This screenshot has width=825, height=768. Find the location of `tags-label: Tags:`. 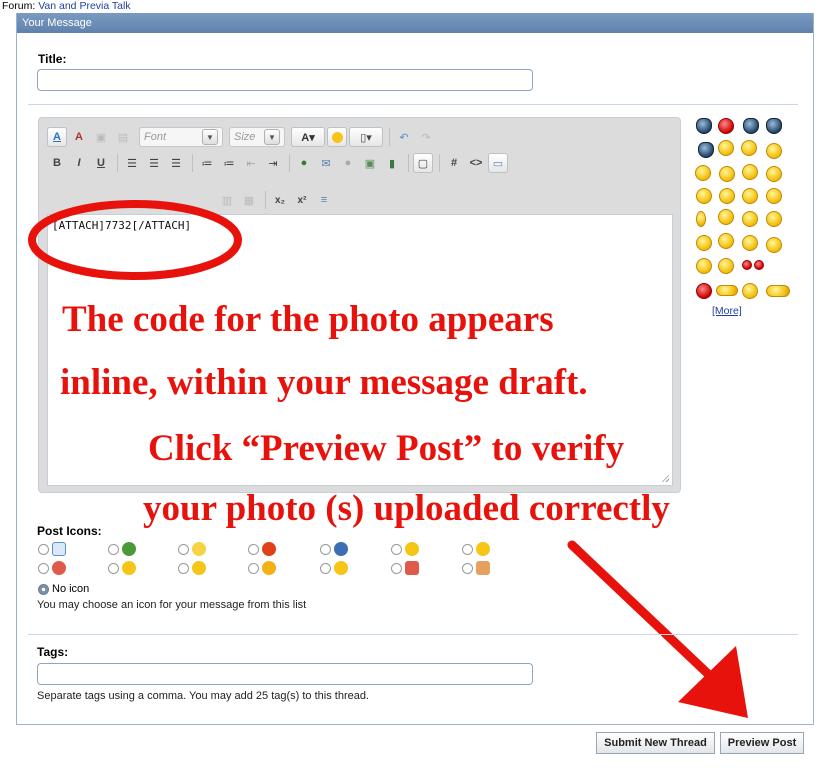

tags-label: Tags: is located at coordinates (53, 652).